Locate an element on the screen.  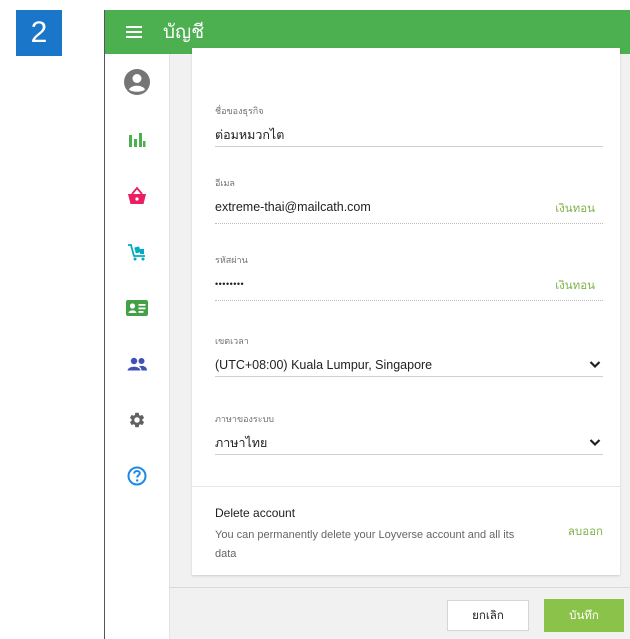
sidebar-item-inventory is located at coordinates (137, 252).